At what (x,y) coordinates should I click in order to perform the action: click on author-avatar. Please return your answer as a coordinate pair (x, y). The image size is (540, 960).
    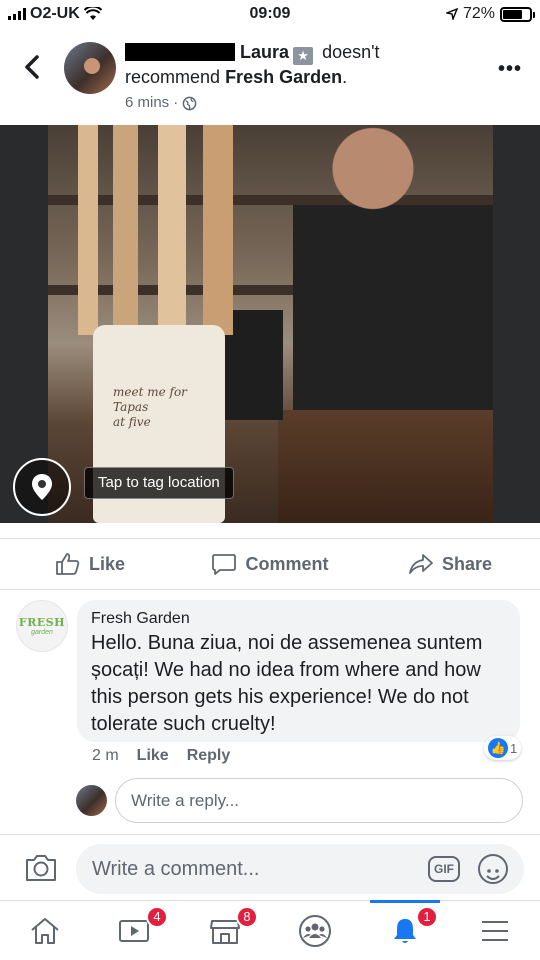
    Looking at the image, I should click on (90, 68).